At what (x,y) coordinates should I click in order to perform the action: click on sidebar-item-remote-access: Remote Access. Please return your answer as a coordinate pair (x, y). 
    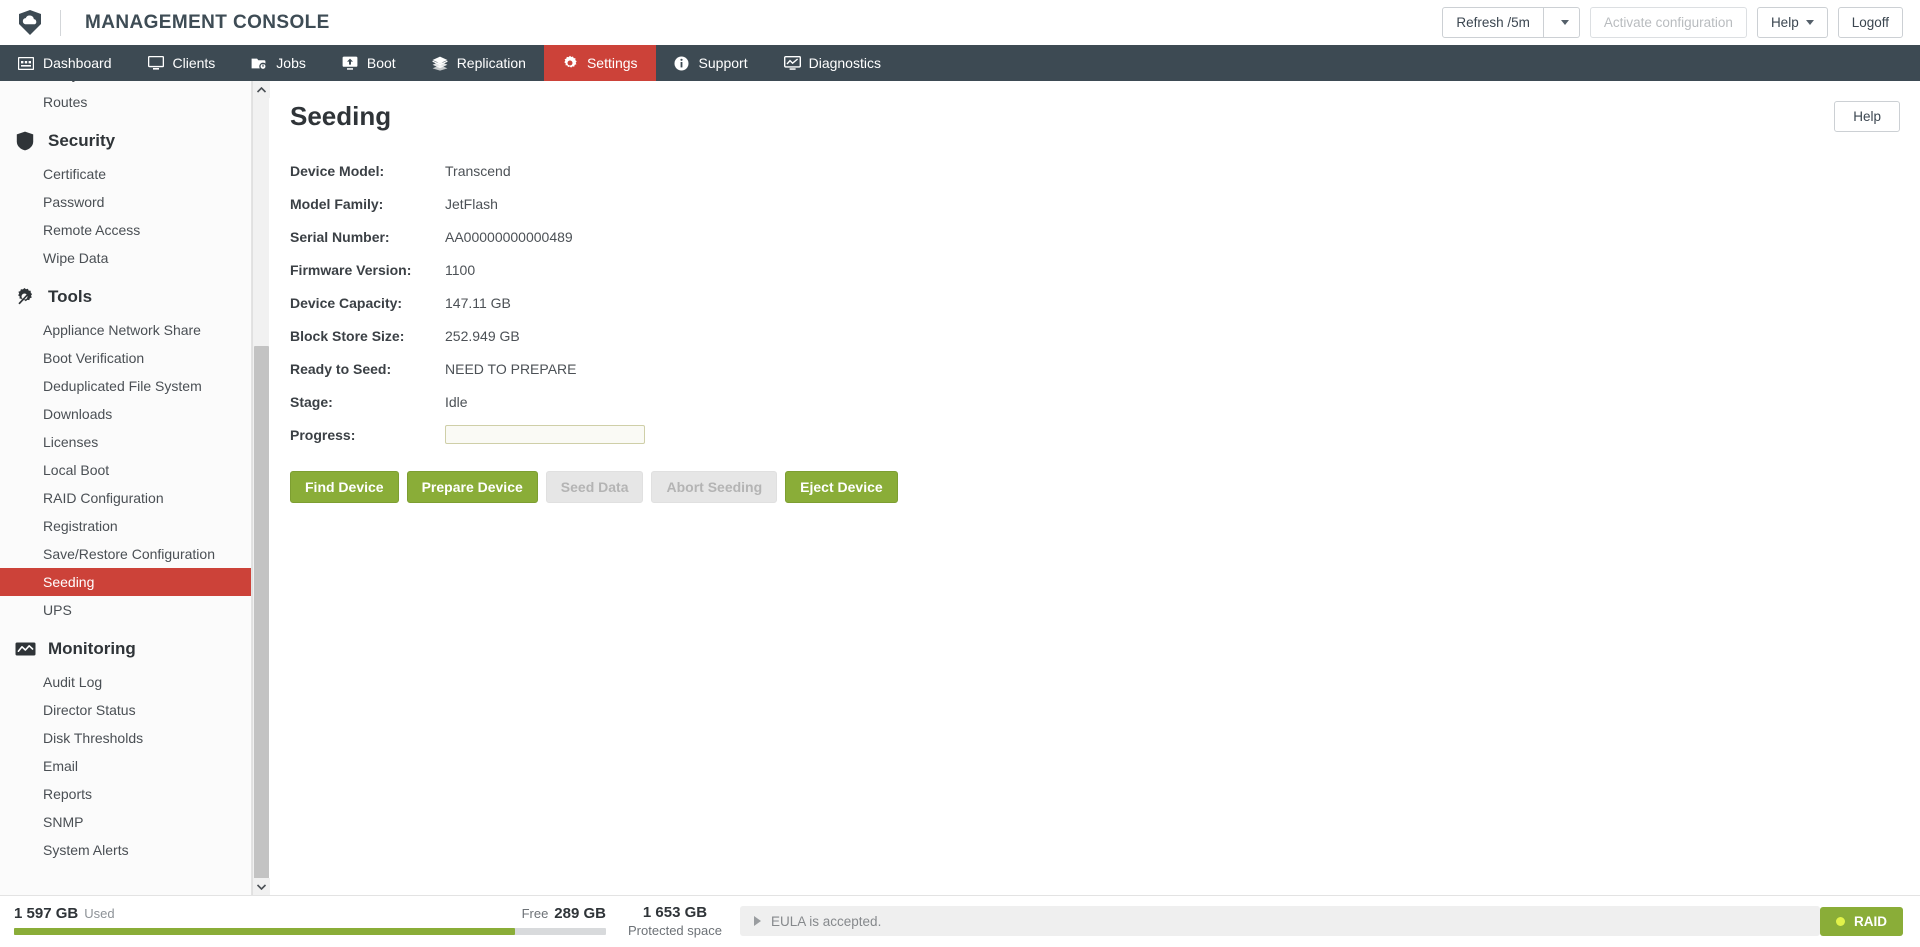
    Looking at the image, I should click on (126, 230).